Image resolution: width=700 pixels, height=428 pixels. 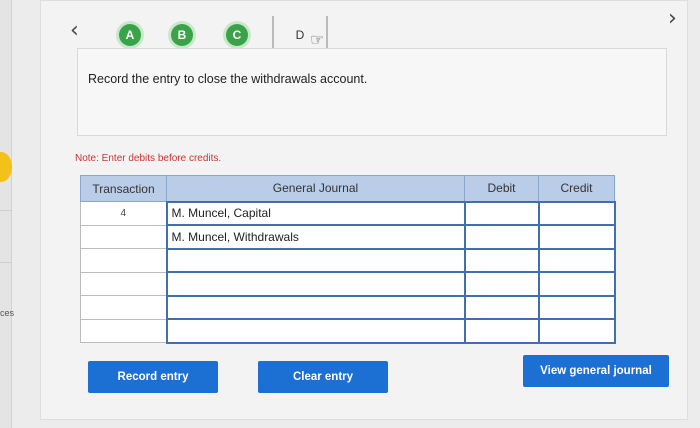 What do you see at coordinates (315, 213) in the screenshot?
I see `account-field: M. Muncel, Capital` at bounding box center [315, 213].